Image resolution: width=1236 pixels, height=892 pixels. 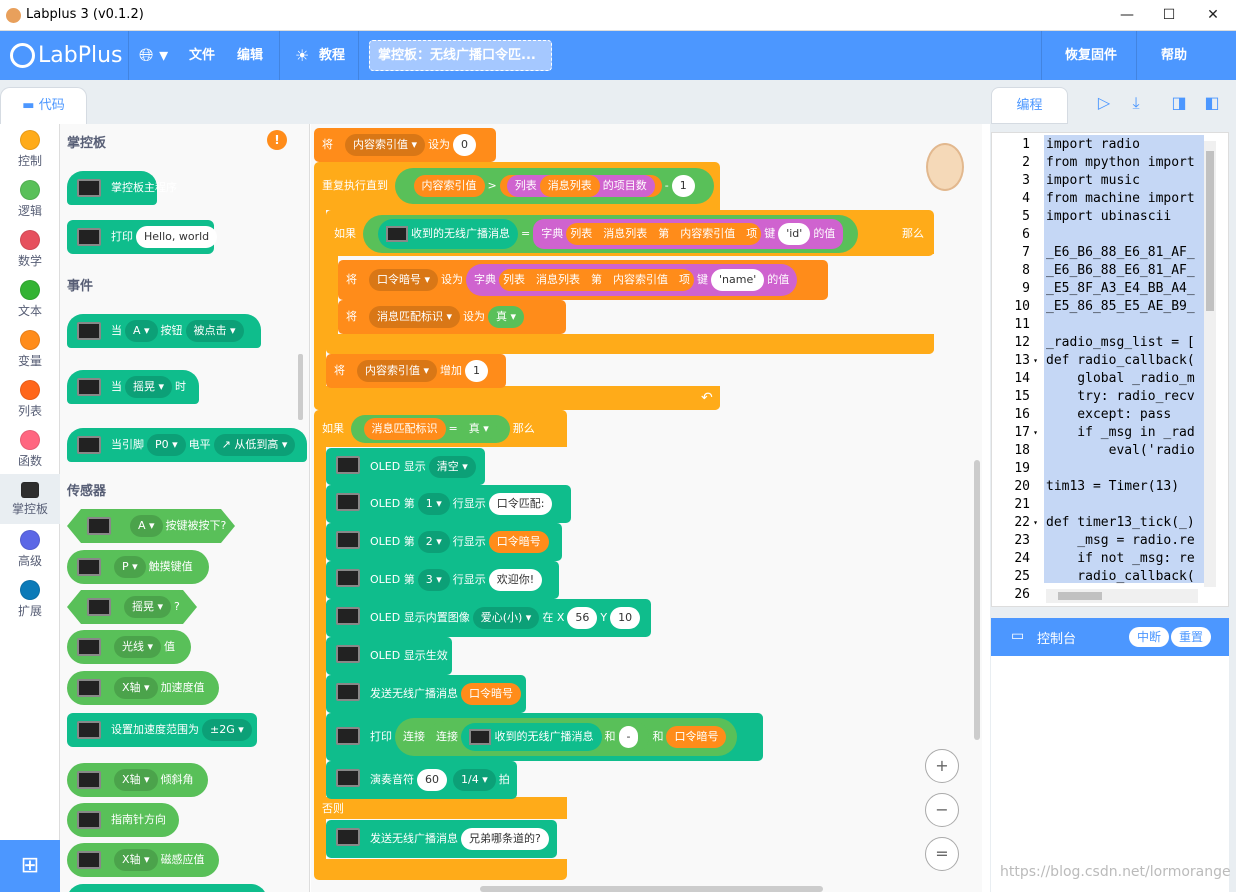 What do you see at coordinates (688, 234) in the screenshot?
I see `dict-get: 字典 列表 消息列表第内容索引值项键'id' 的值` at bounding box center [688, 234].